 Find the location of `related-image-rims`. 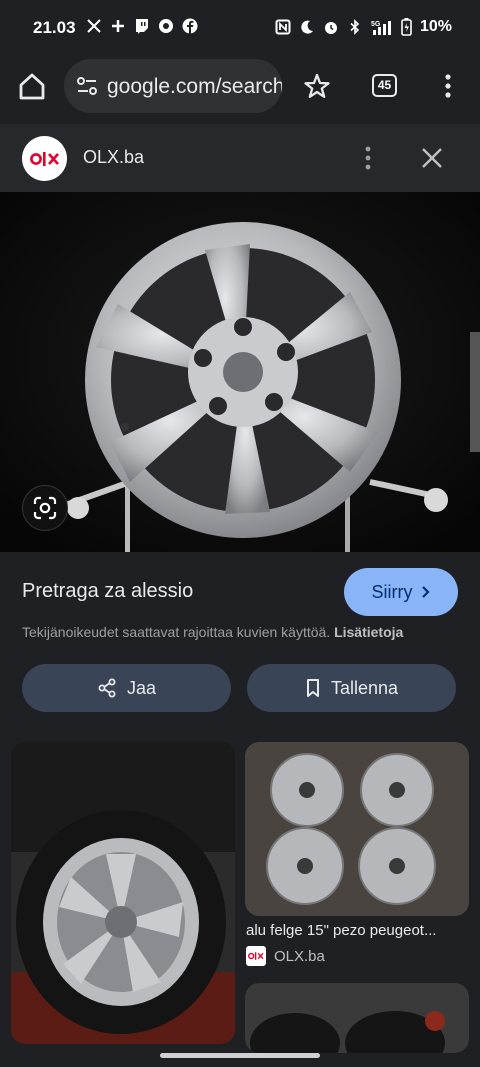

related-image-rims is located at coordinates (357, 829).